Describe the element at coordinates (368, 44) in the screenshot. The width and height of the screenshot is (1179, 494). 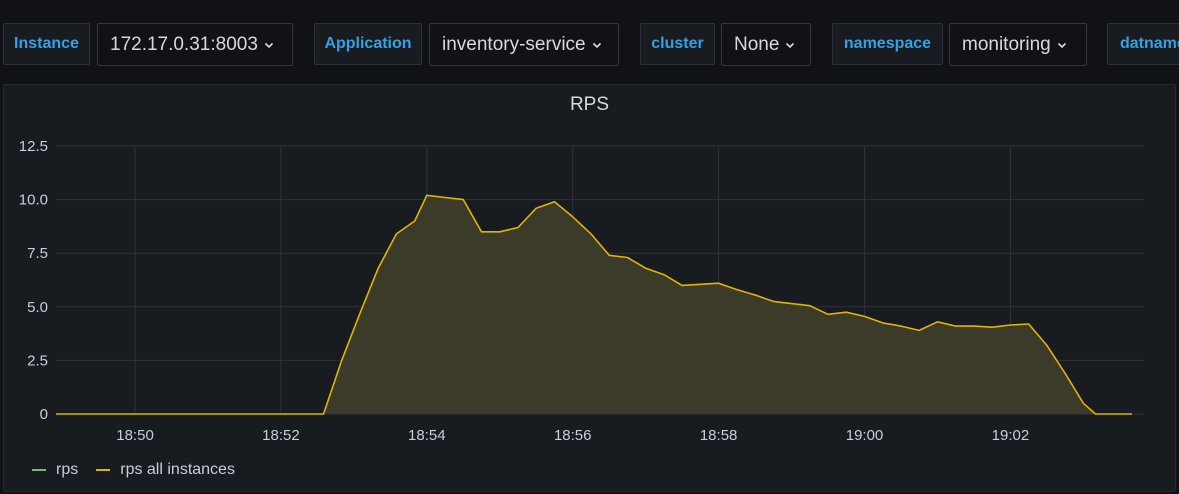
I see `variable-label-application: Application` at that location.